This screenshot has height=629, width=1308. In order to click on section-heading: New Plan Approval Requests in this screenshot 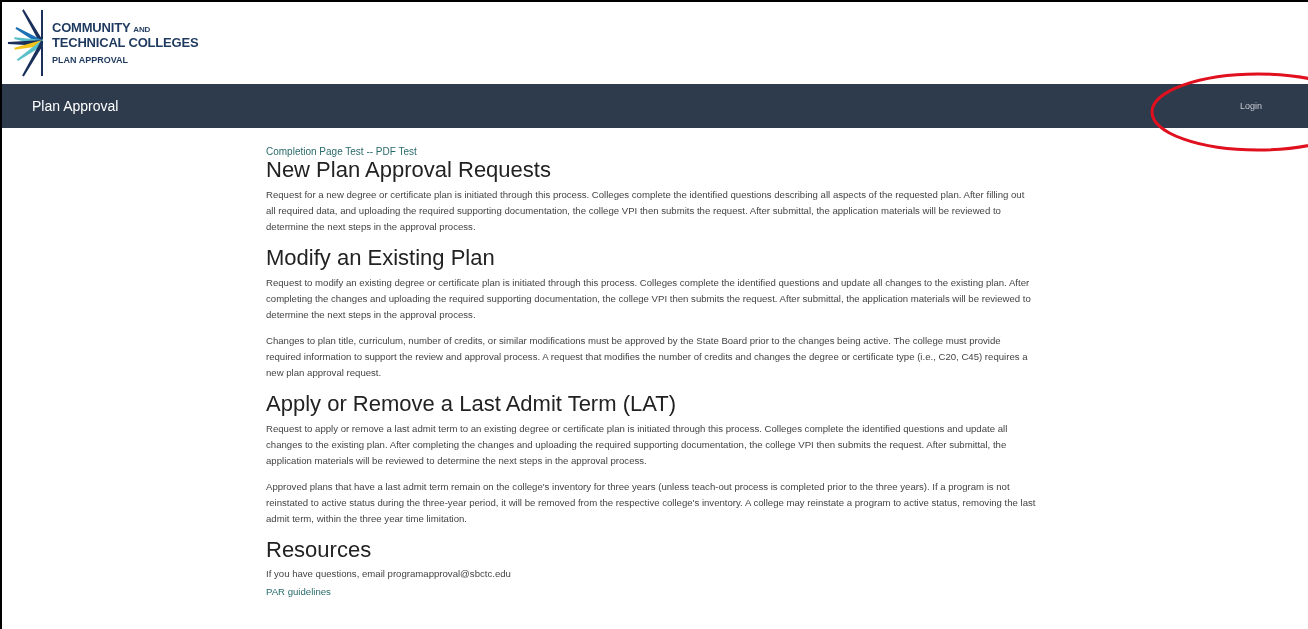, I will do `click(409, 170)`.